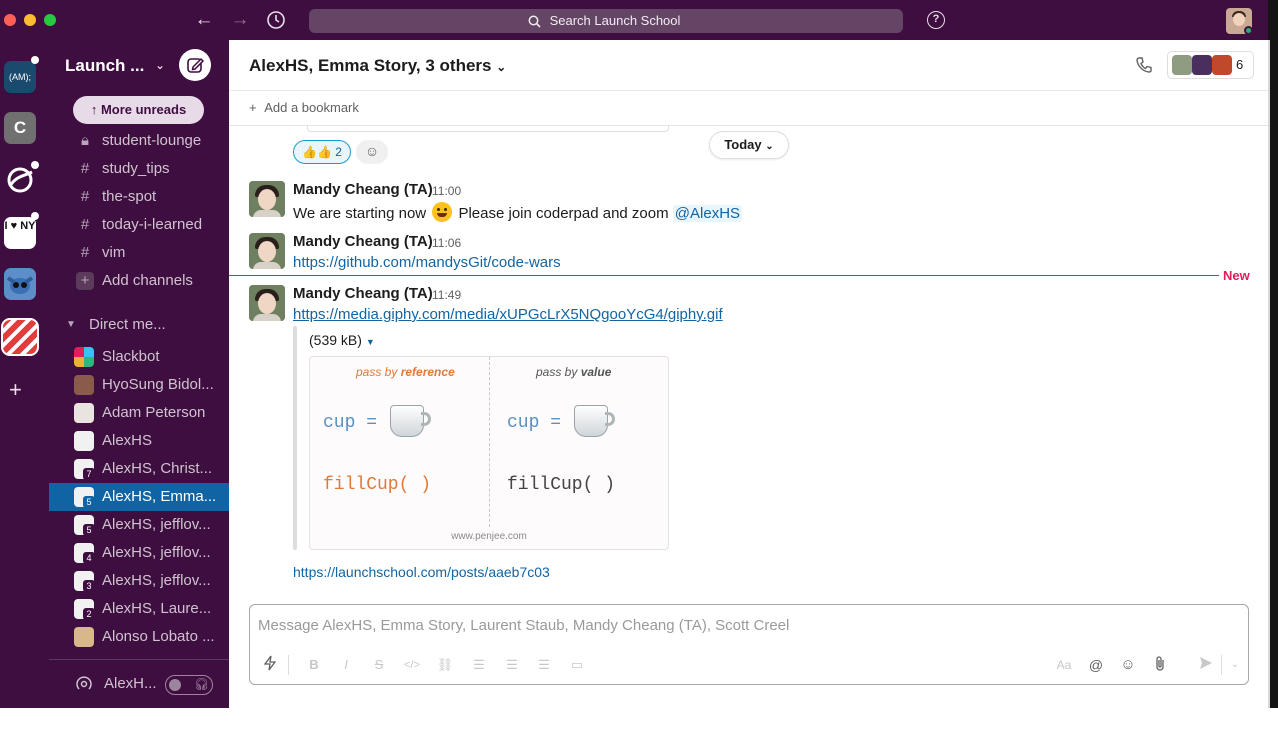 This screenshot has height=744, width=1278. What do you see at coordinates (10, 20) in the screenshot?
I see `close-window-button` at bounding box center [10, 20].